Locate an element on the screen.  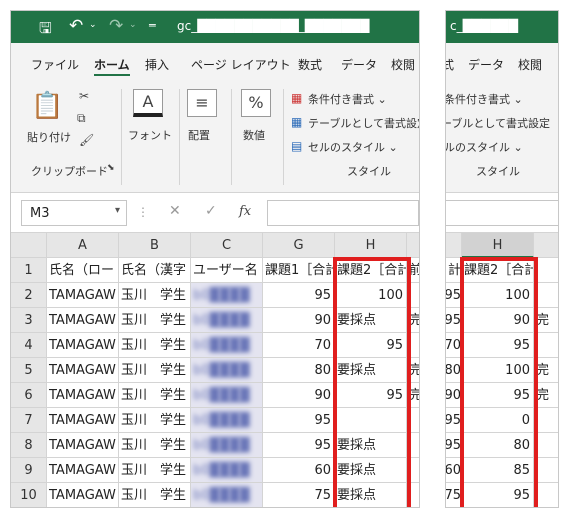
tab-formulas-right: 式 is located at coordinates (450, 64).